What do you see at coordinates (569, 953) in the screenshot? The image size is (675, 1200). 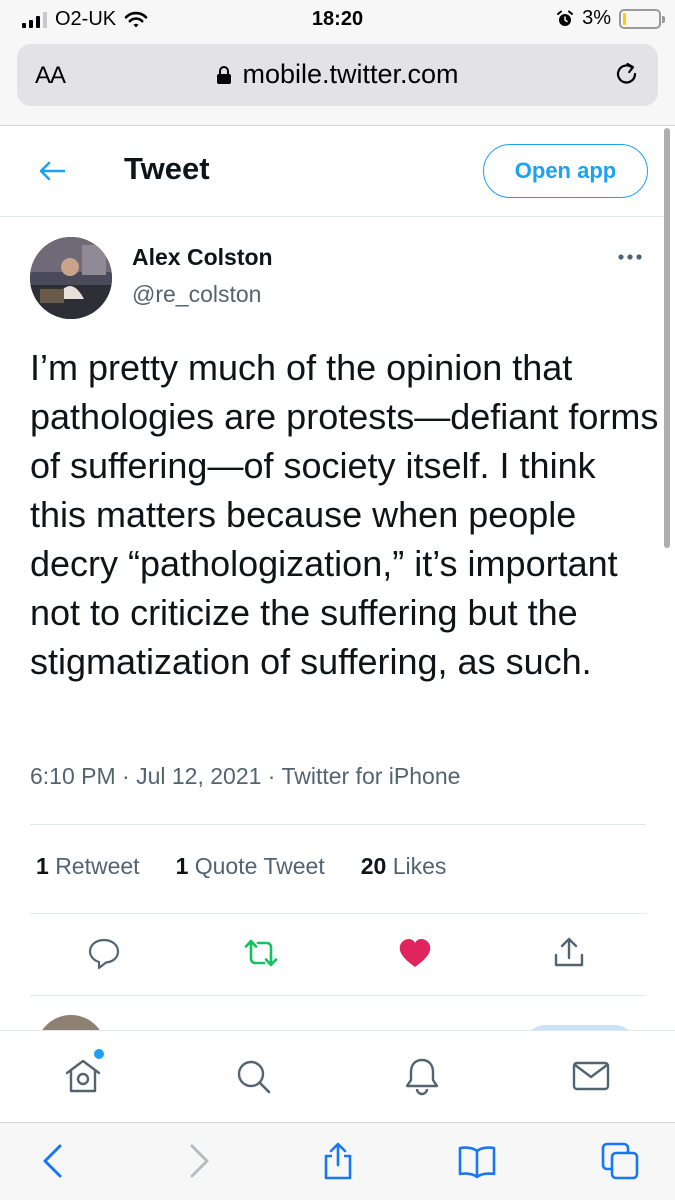 I see `share-icon` at bounding box center [569, 953].